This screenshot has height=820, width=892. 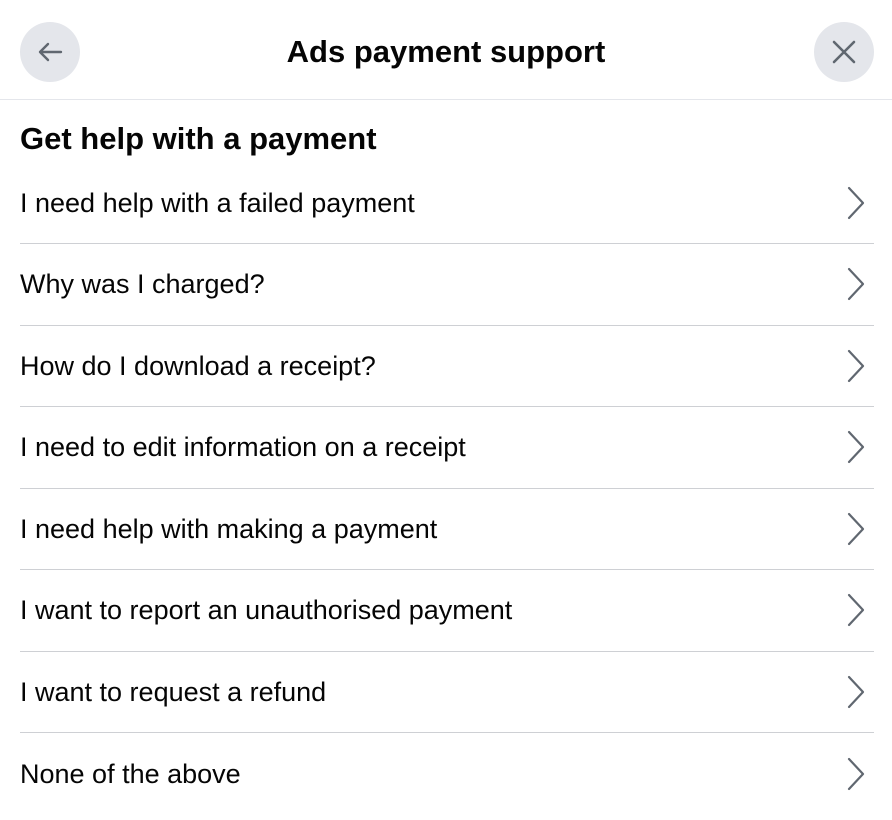 I want to click on close-icon, so click(x=844, y=52).